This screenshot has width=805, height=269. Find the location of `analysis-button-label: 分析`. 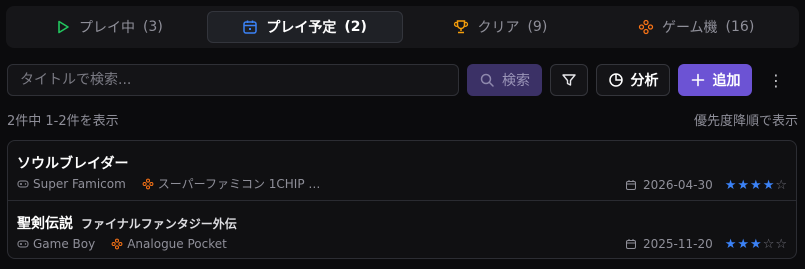

analysis-button-label: 分析 is located at coordinates (644, 81).